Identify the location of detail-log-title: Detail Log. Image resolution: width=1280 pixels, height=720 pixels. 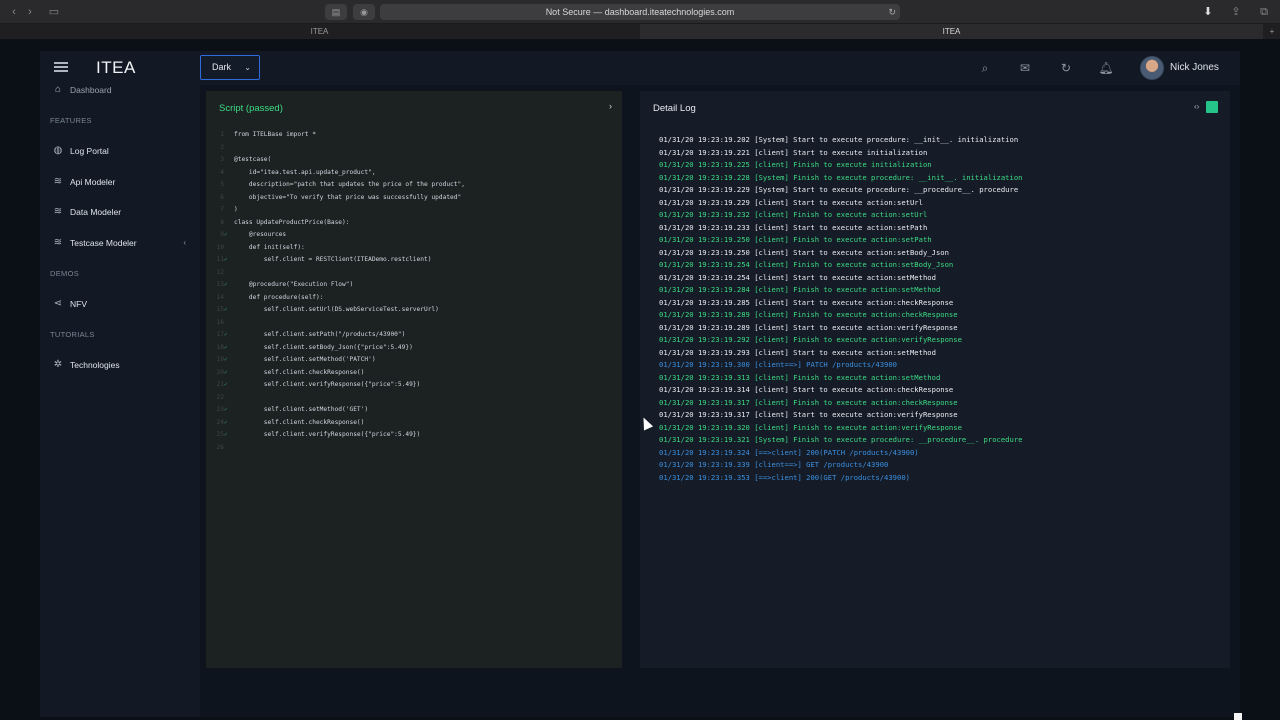
(674, 108).